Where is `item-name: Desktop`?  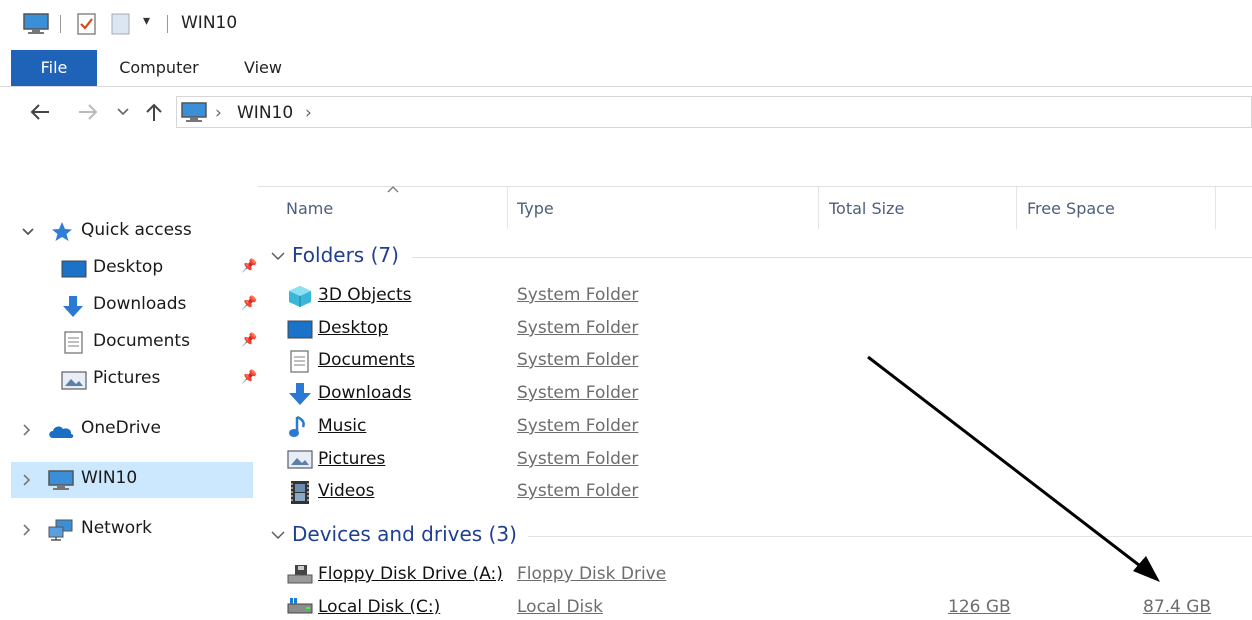
item-name: Desktop is located at coordinates (353, 328).